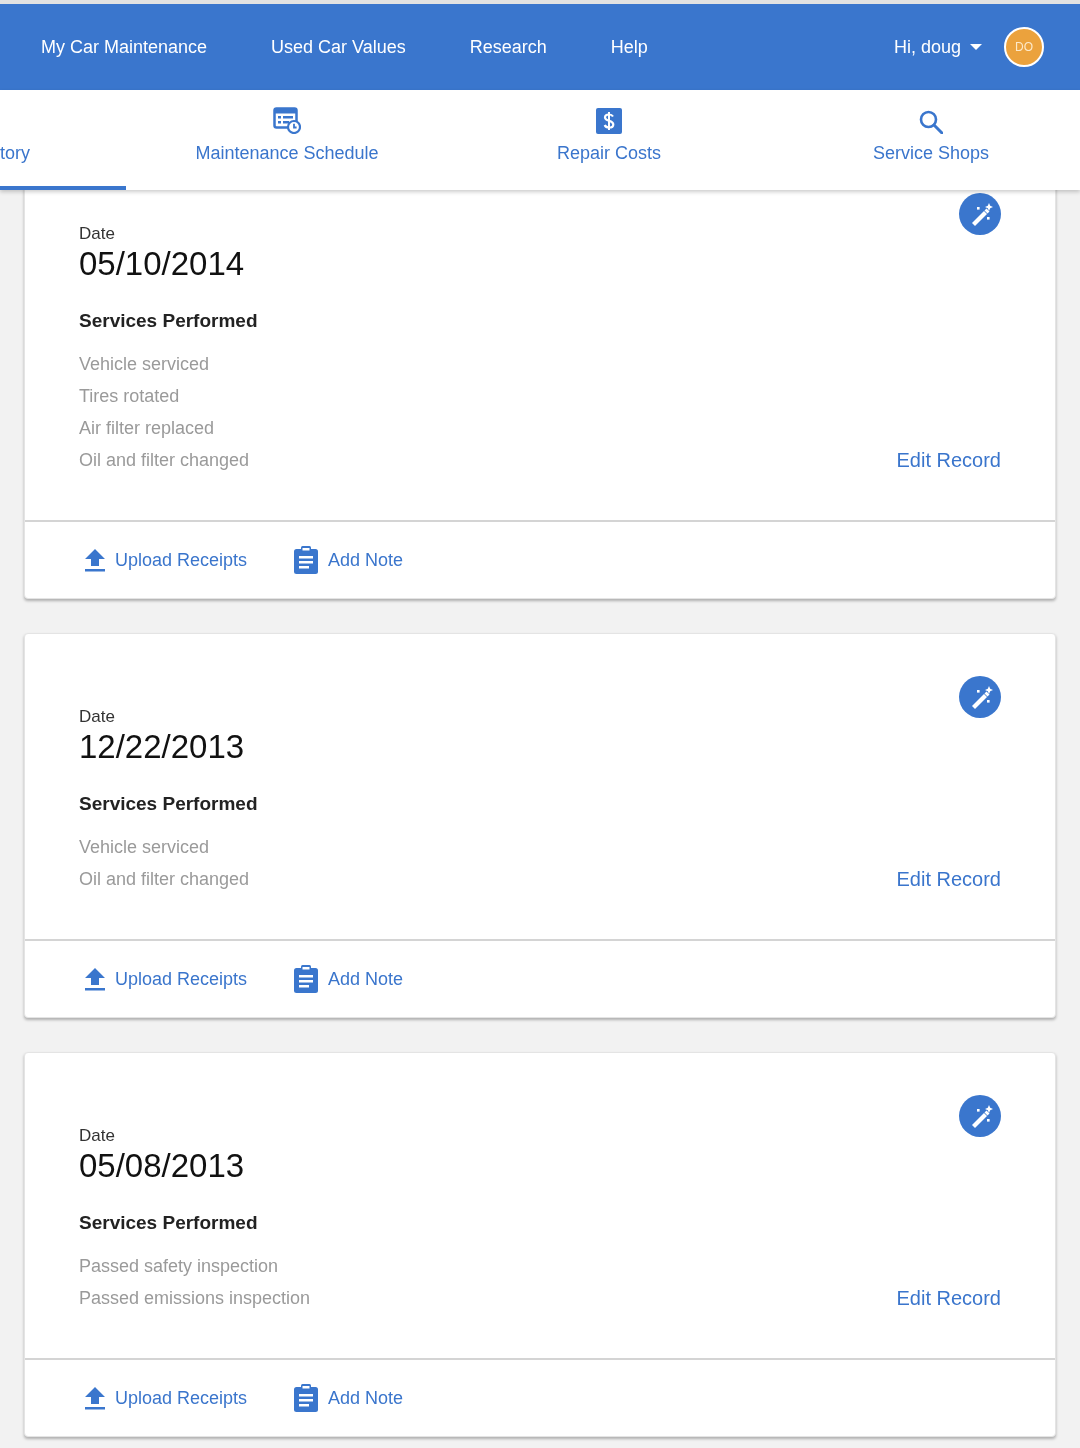 The height and width of the screenshot is (1448, 1080). What do you see at coordinates (338, 47) in the screenshot?
I see `nav-link: Used Car Values` at bounding box center [338, 47].